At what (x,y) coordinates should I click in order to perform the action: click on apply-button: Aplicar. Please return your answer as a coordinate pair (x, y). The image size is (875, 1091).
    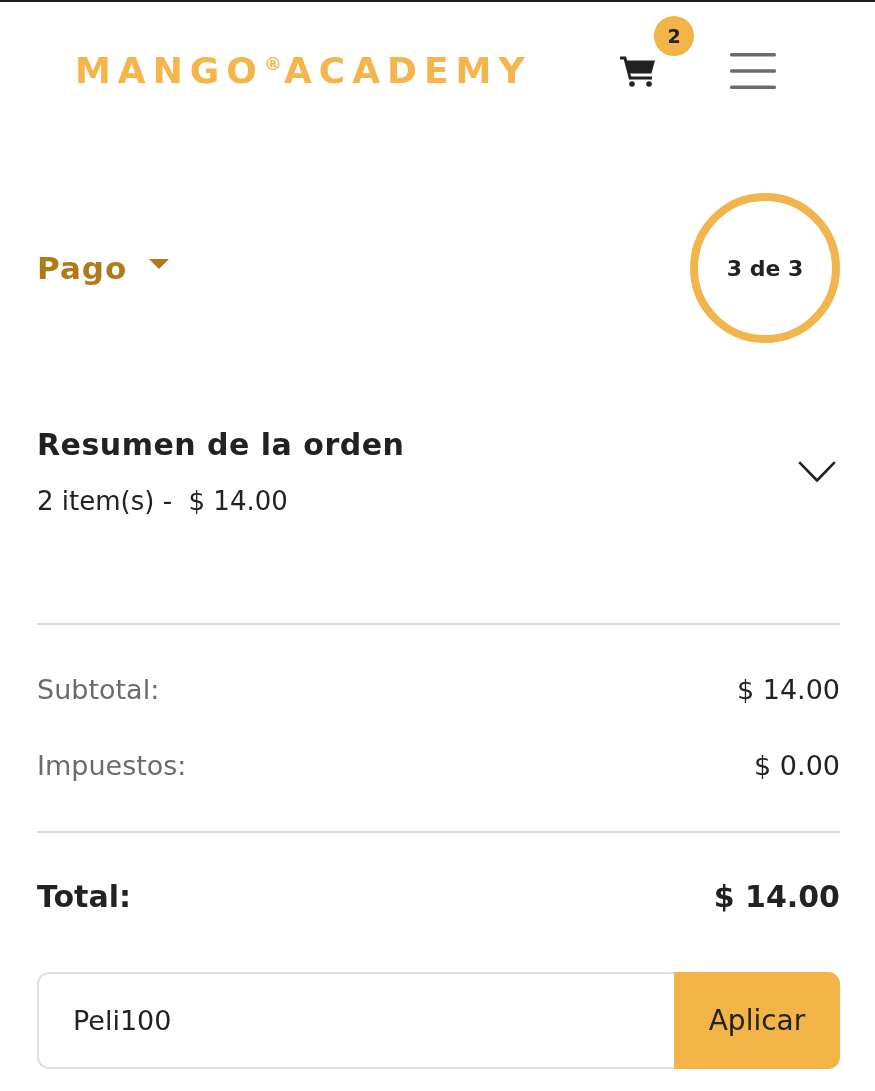
    Looking at the image, I should click on (757, 1020).